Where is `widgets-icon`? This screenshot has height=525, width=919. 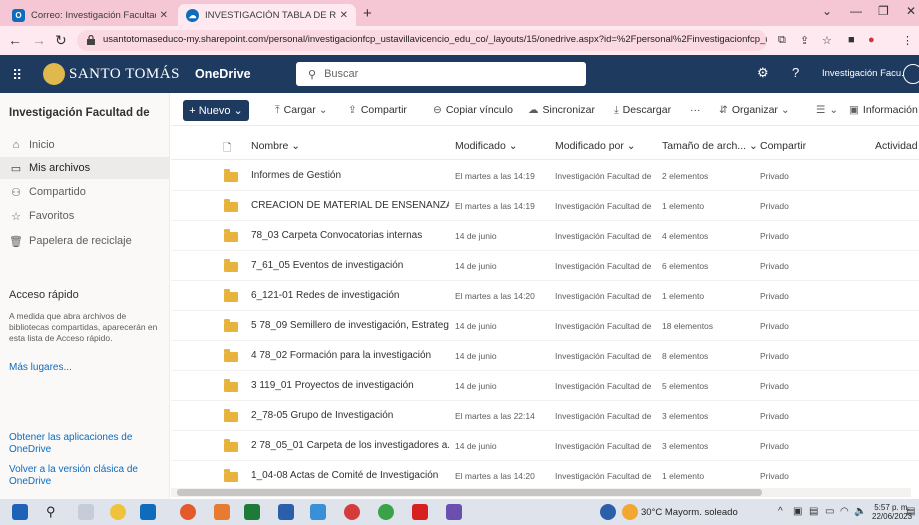
widgets-icon is located at coordinates (118, 512).